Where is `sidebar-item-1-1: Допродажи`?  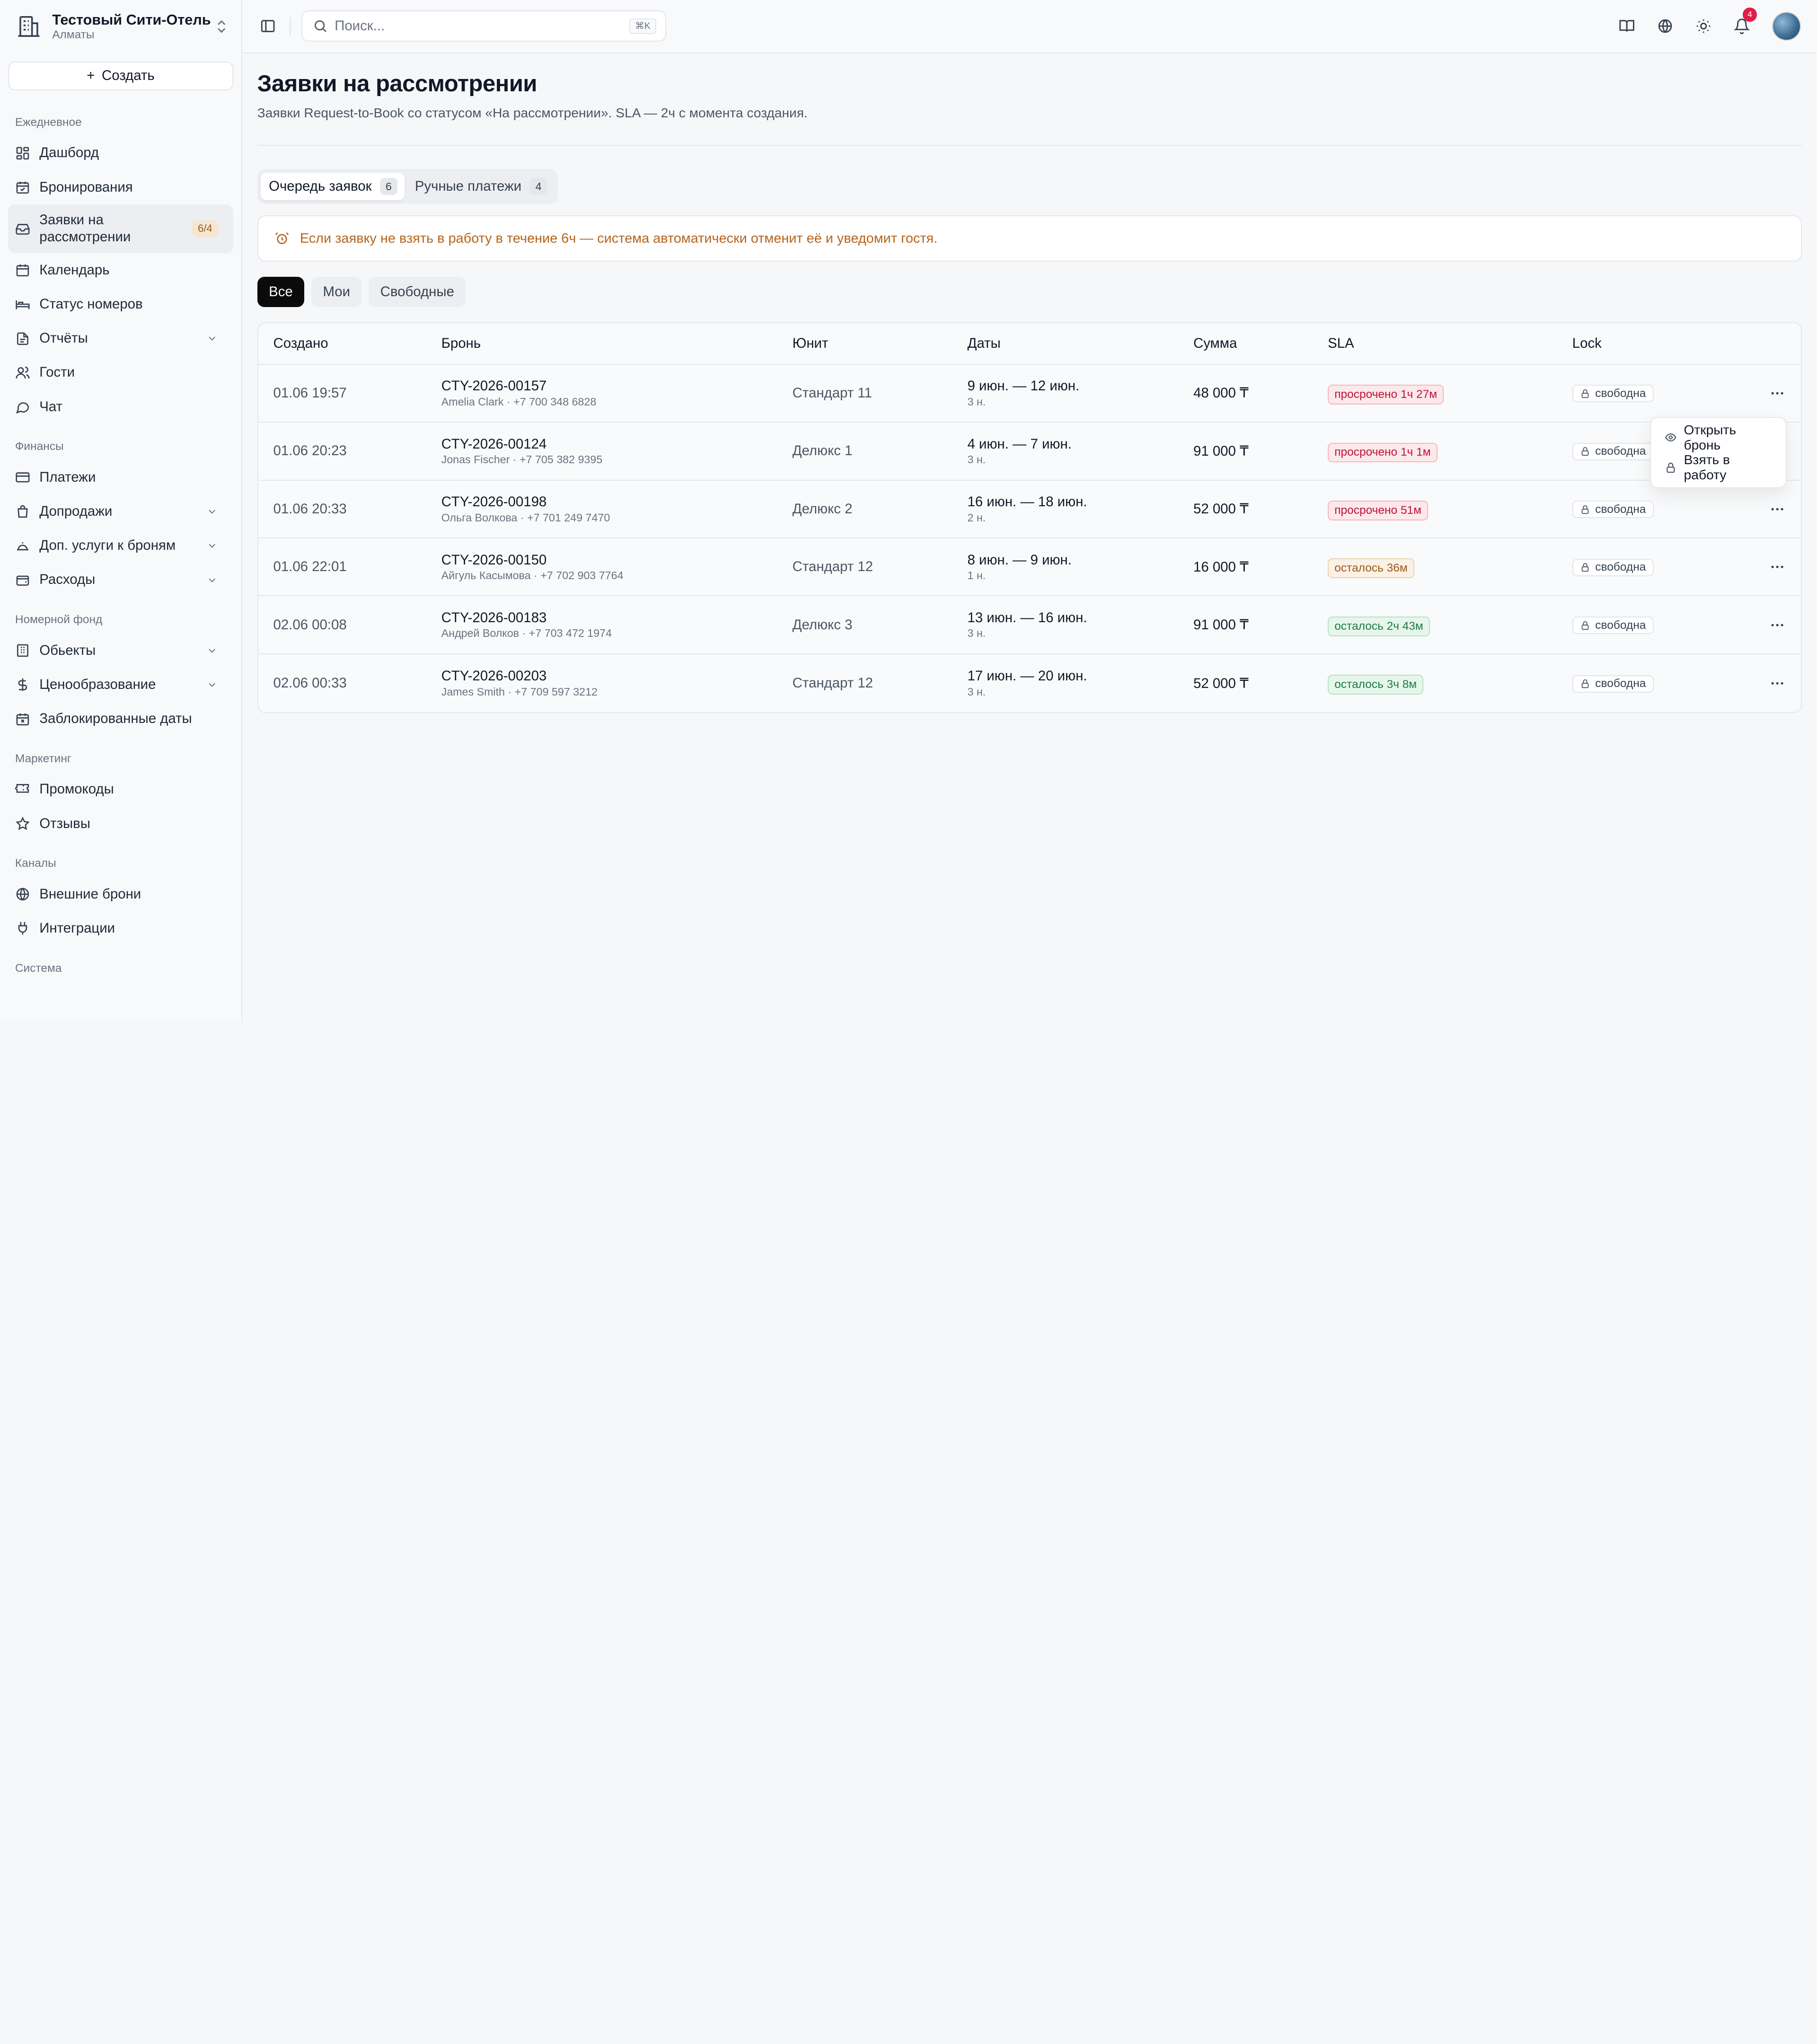
sidebar-item-1-1: Допродажи is located at coordinates (120, 511).